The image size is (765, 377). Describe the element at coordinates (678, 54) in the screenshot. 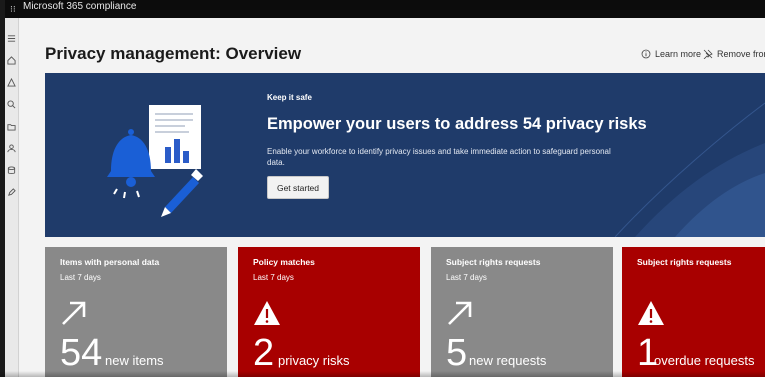

I see `learn-more-label: Learn more` at that location.